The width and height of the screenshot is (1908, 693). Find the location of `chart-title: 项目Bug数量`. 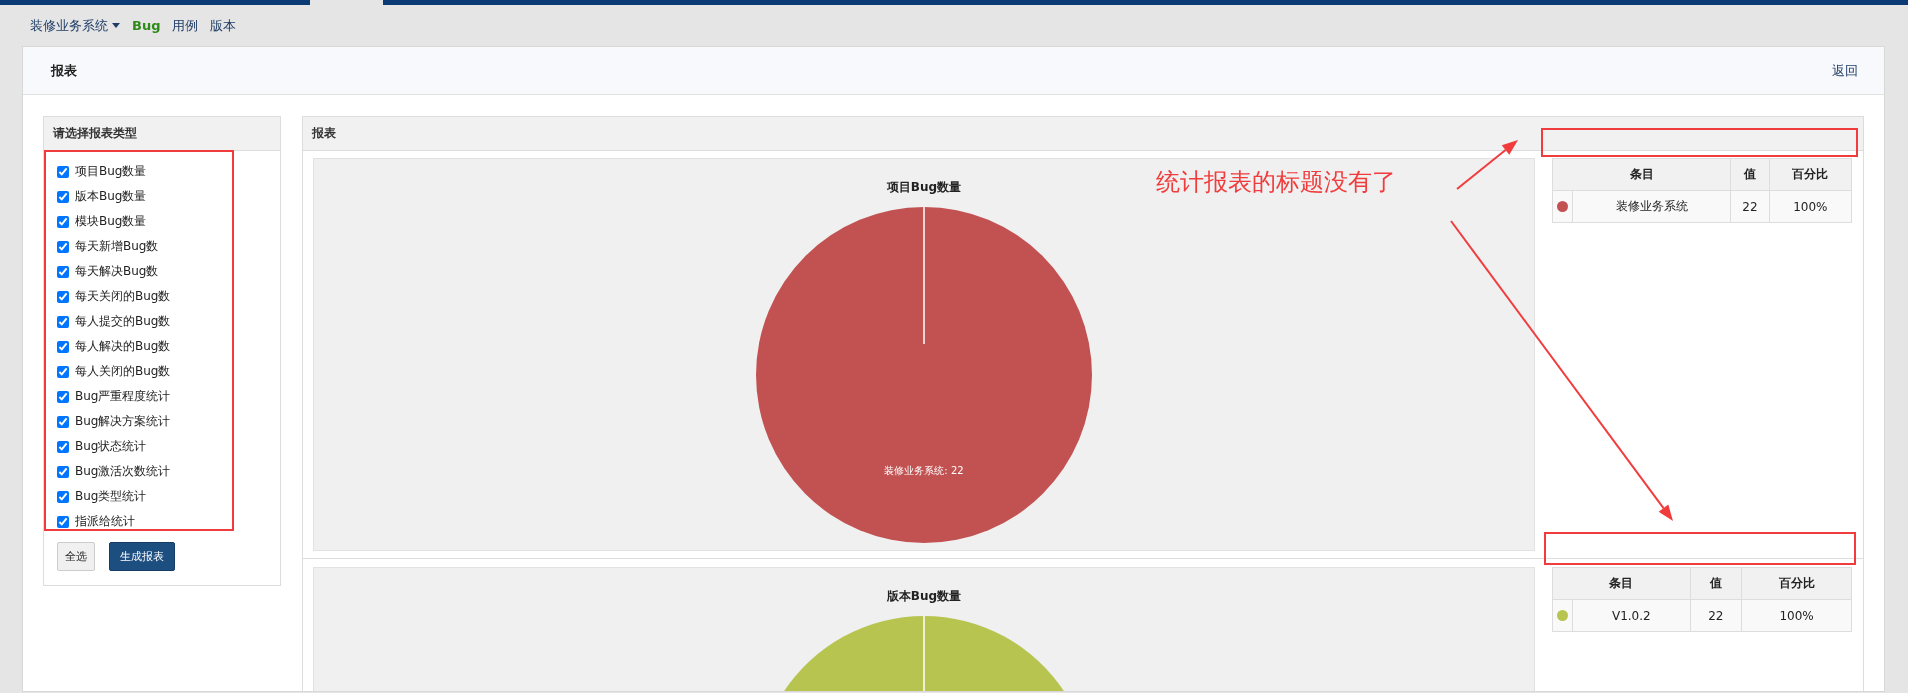

chart-title: 项目Bug数量 is located at coordinates (924, 187).